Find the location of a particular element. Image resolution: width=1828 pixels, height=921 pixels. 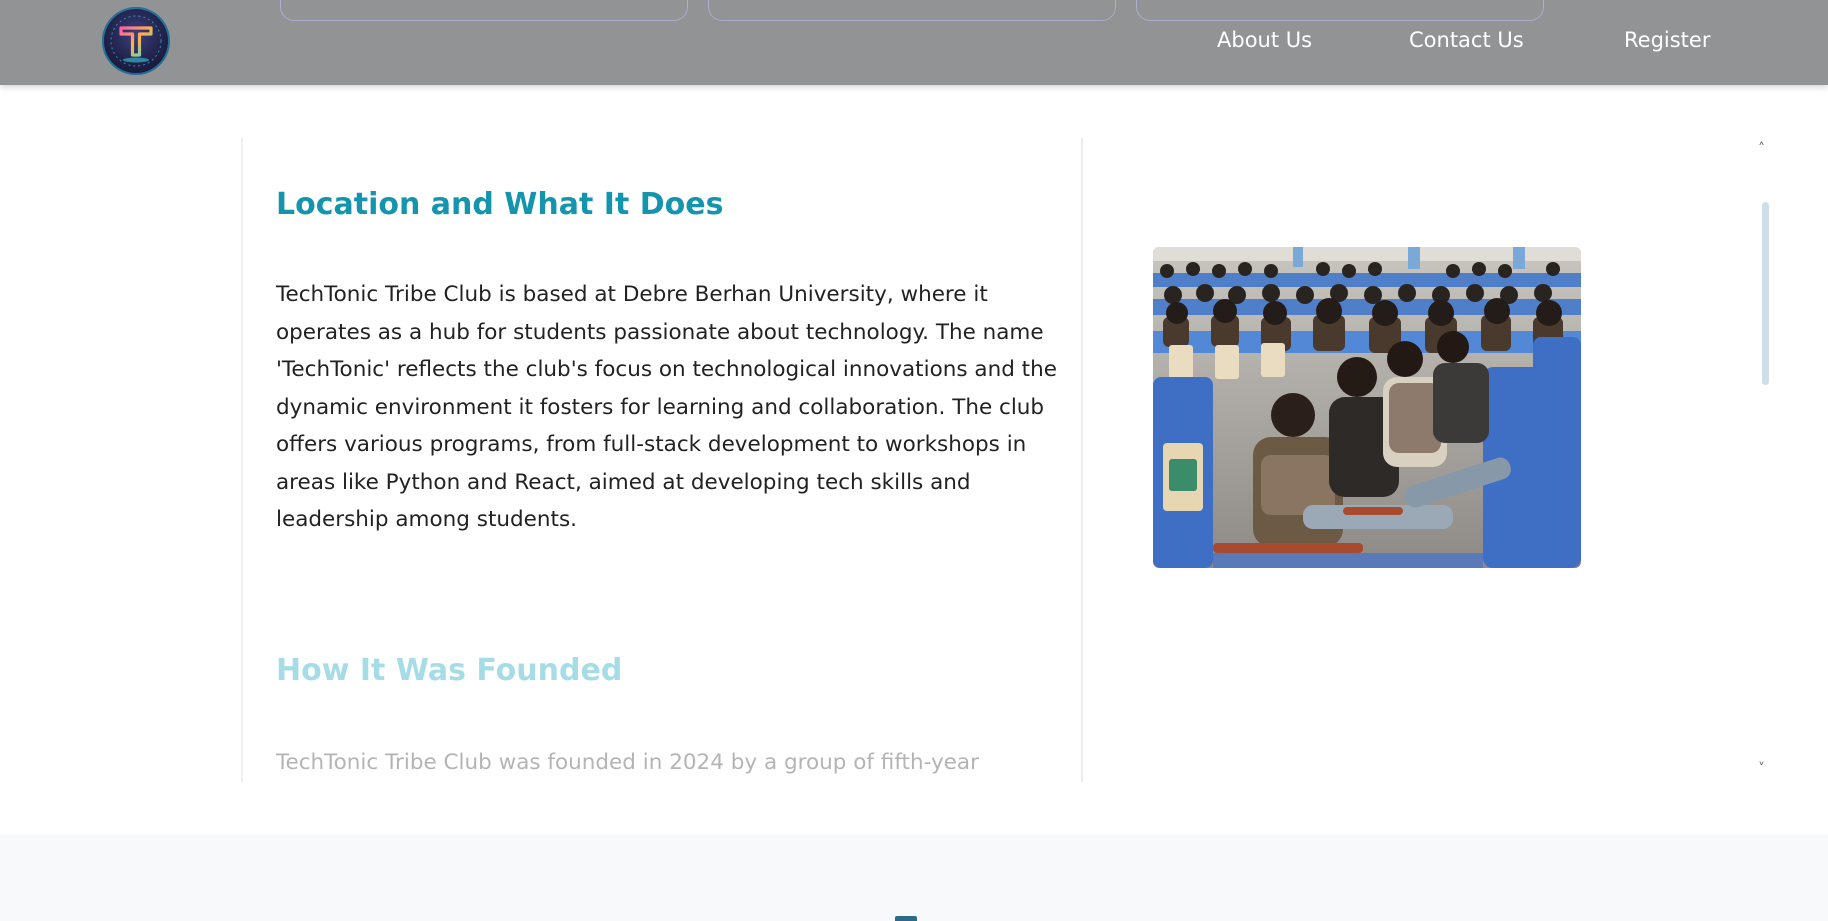

content-scrollbar-thumb is located at coordinates (1765, 293).